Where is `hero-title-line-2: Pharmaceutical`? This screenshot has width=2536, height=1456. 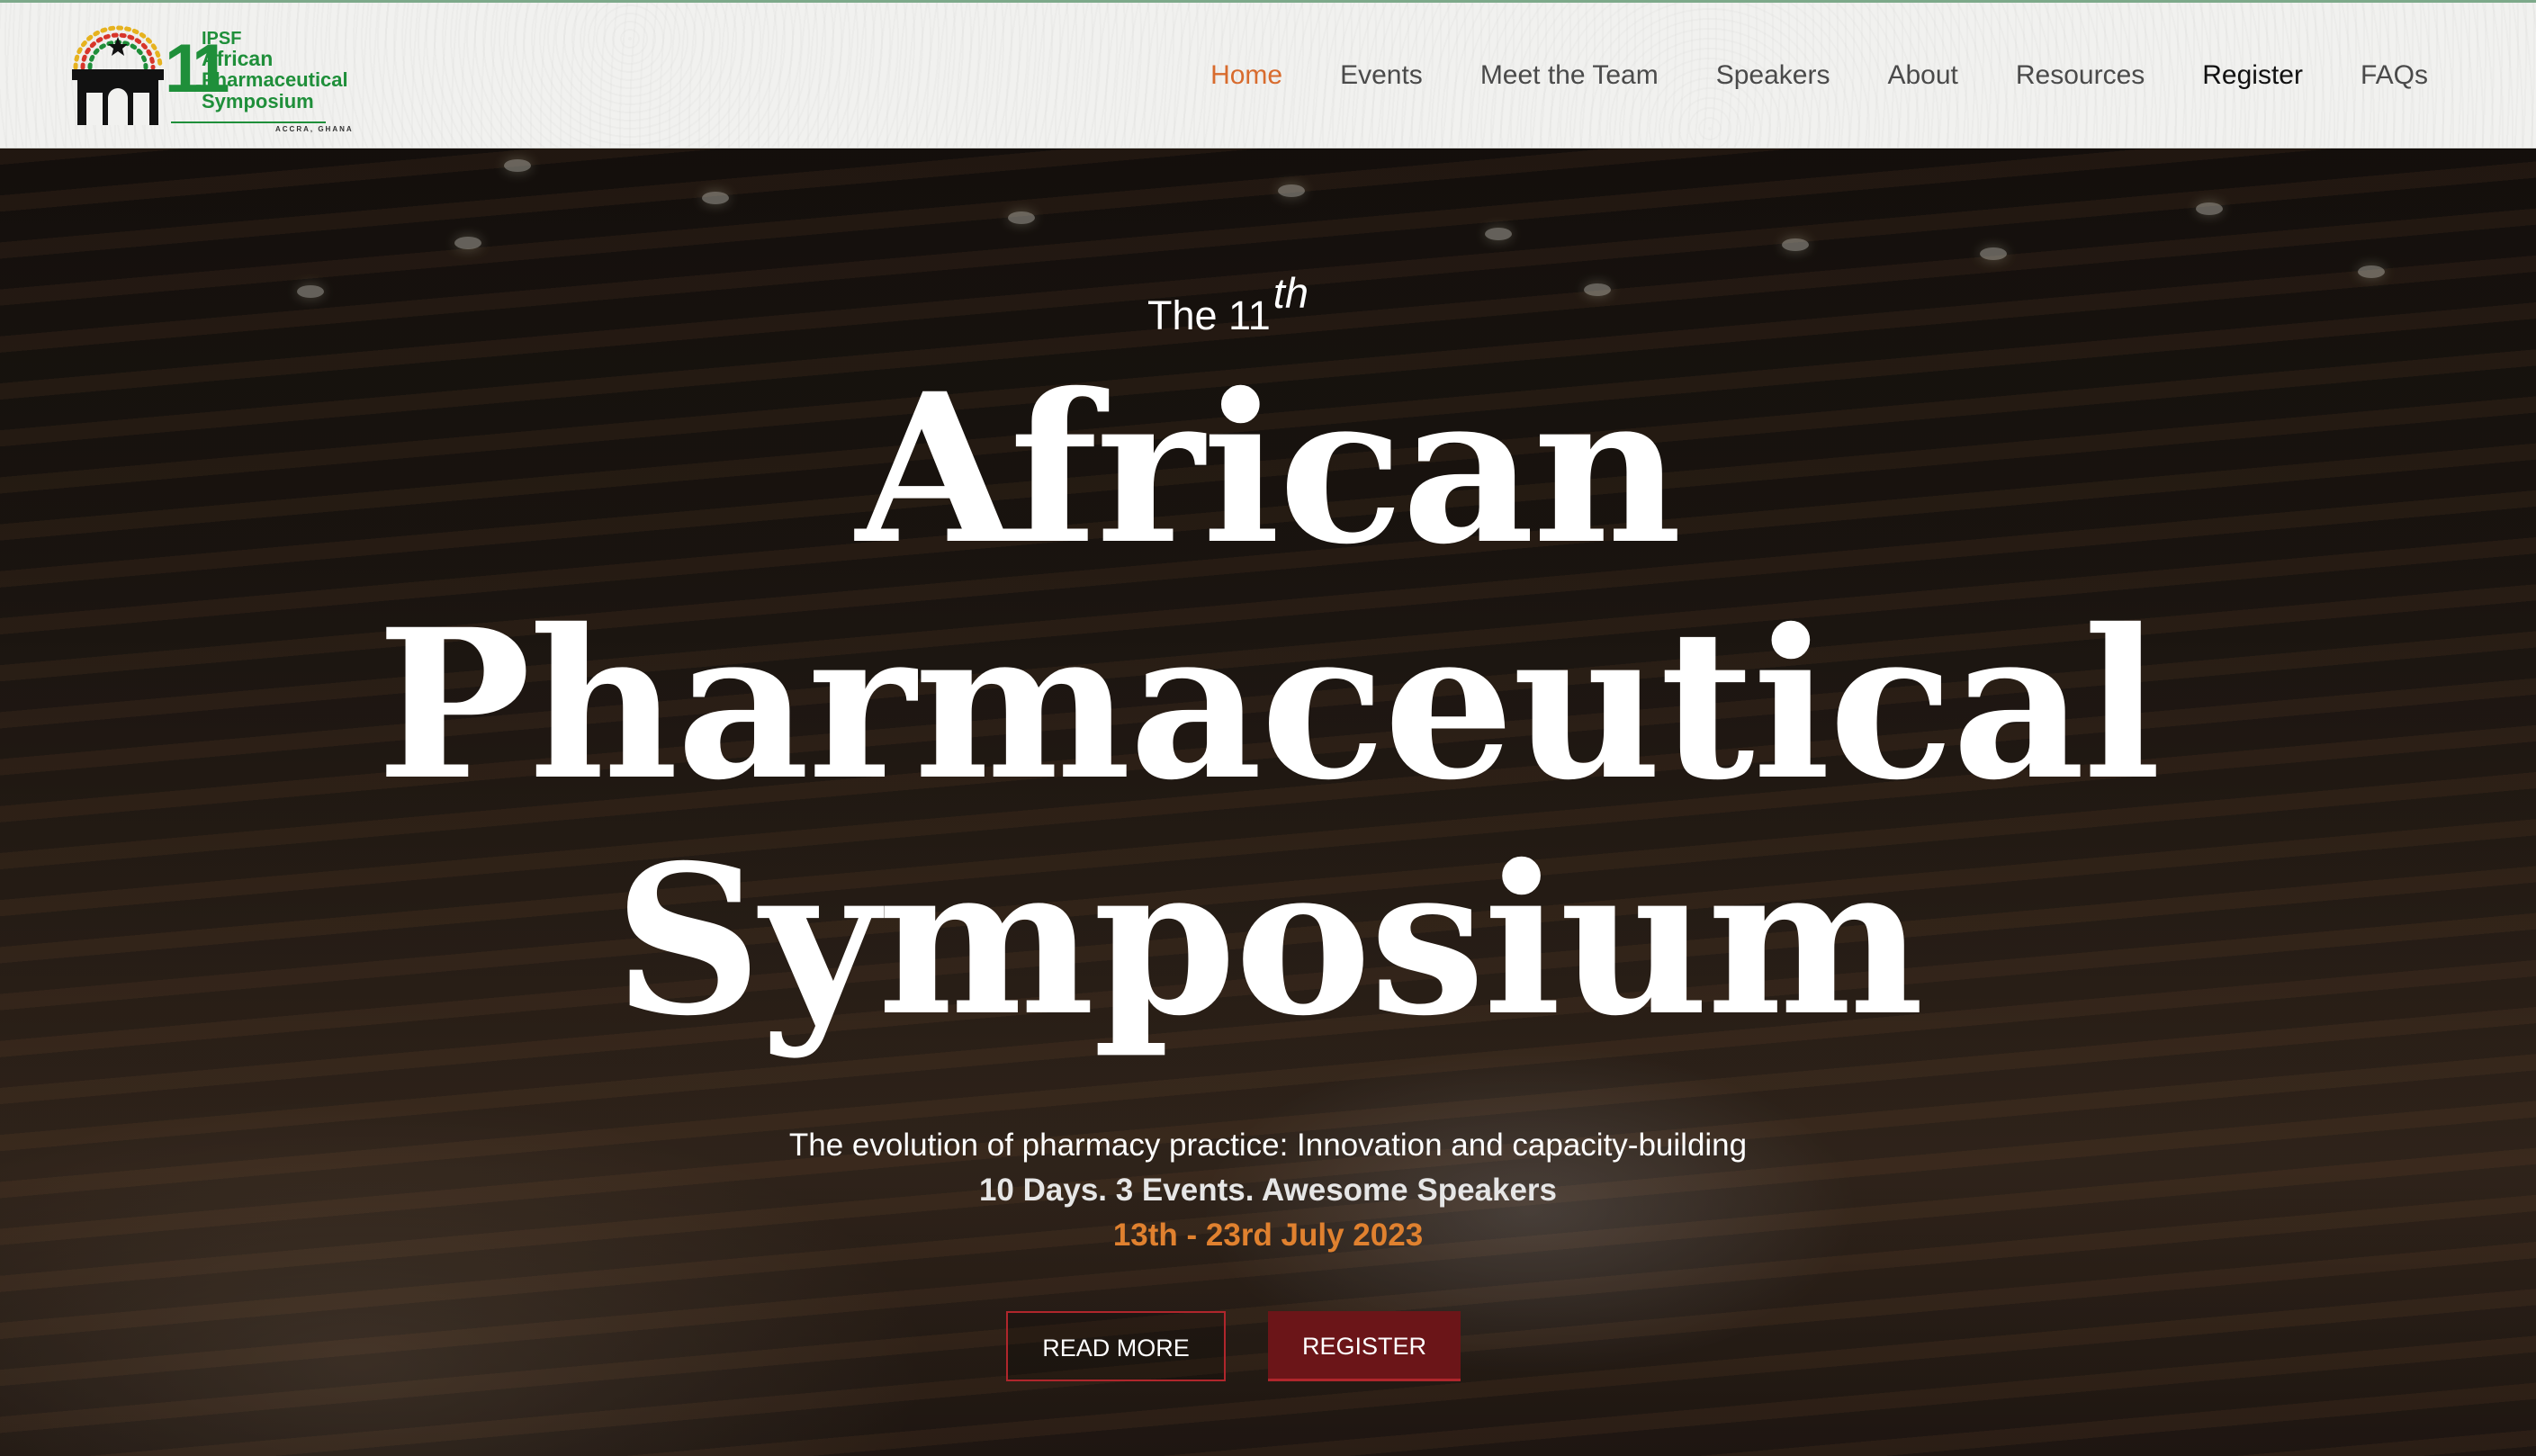 hero-title-line-2: Pharmaceutical is located at coordinates (1269, 705).